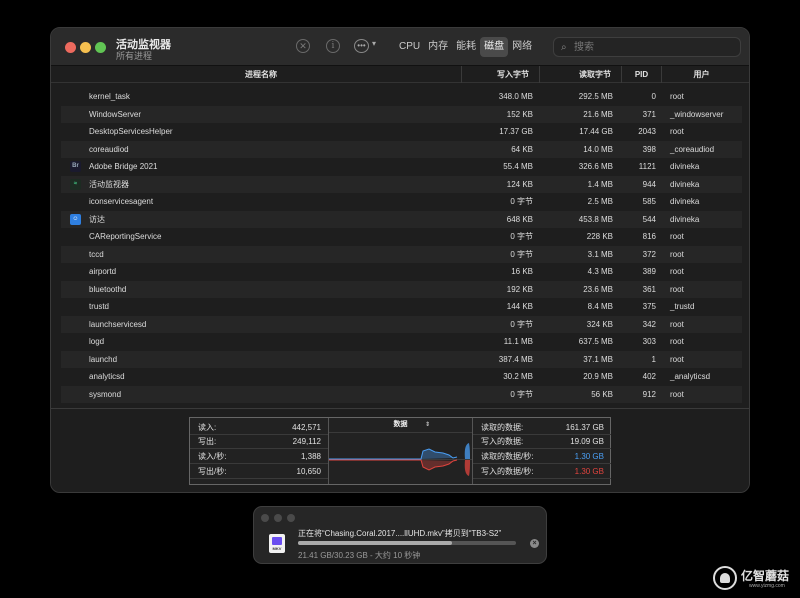  I want to click on cell-process-name: airportd, so click(103, 271).